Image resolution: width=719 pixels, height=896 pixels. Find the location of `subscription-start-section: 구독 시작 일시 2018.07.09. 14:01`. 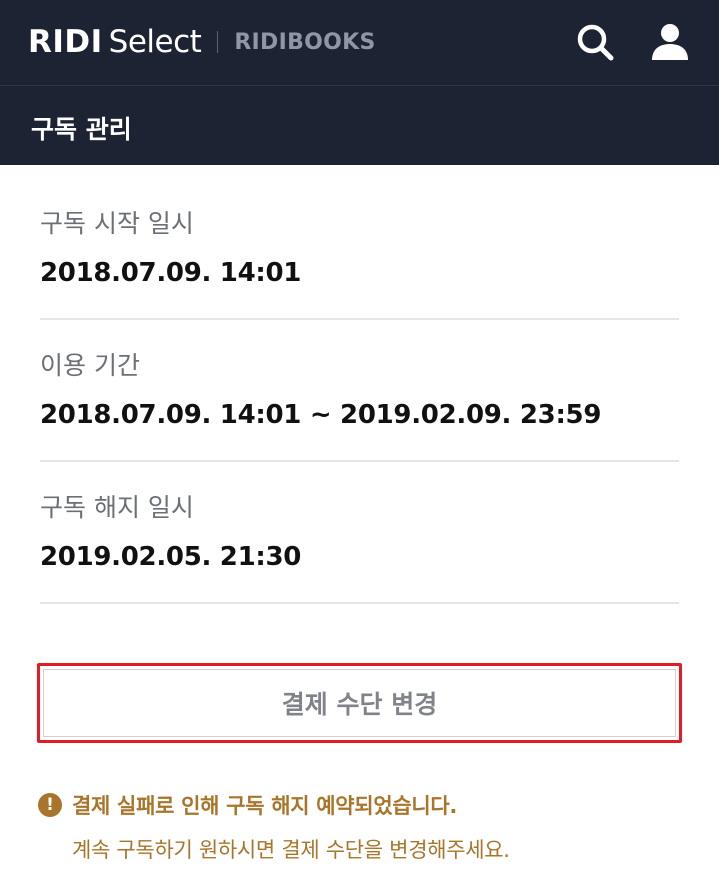

subscription-start-section: 구독 시작 일시 2018.07.09. 14:01 is located at coordinates (359, 246).